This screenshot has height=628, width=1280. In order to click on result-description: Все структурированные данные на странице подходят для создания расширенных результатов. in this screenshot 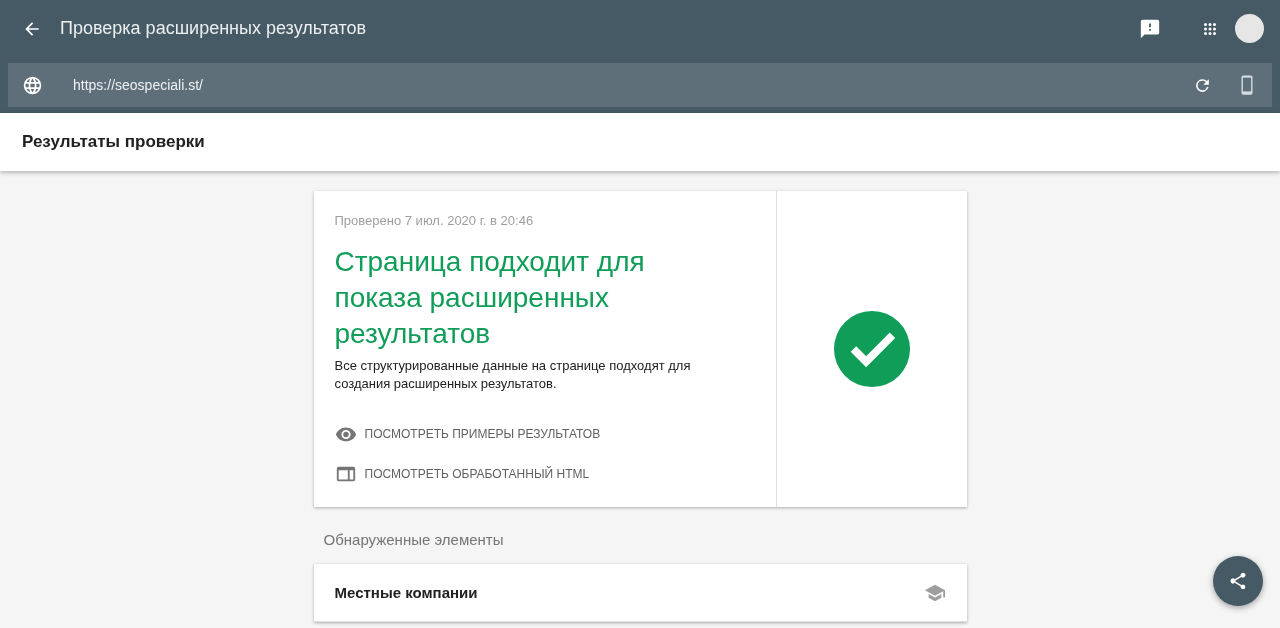, I will do `click(513, 375)`.